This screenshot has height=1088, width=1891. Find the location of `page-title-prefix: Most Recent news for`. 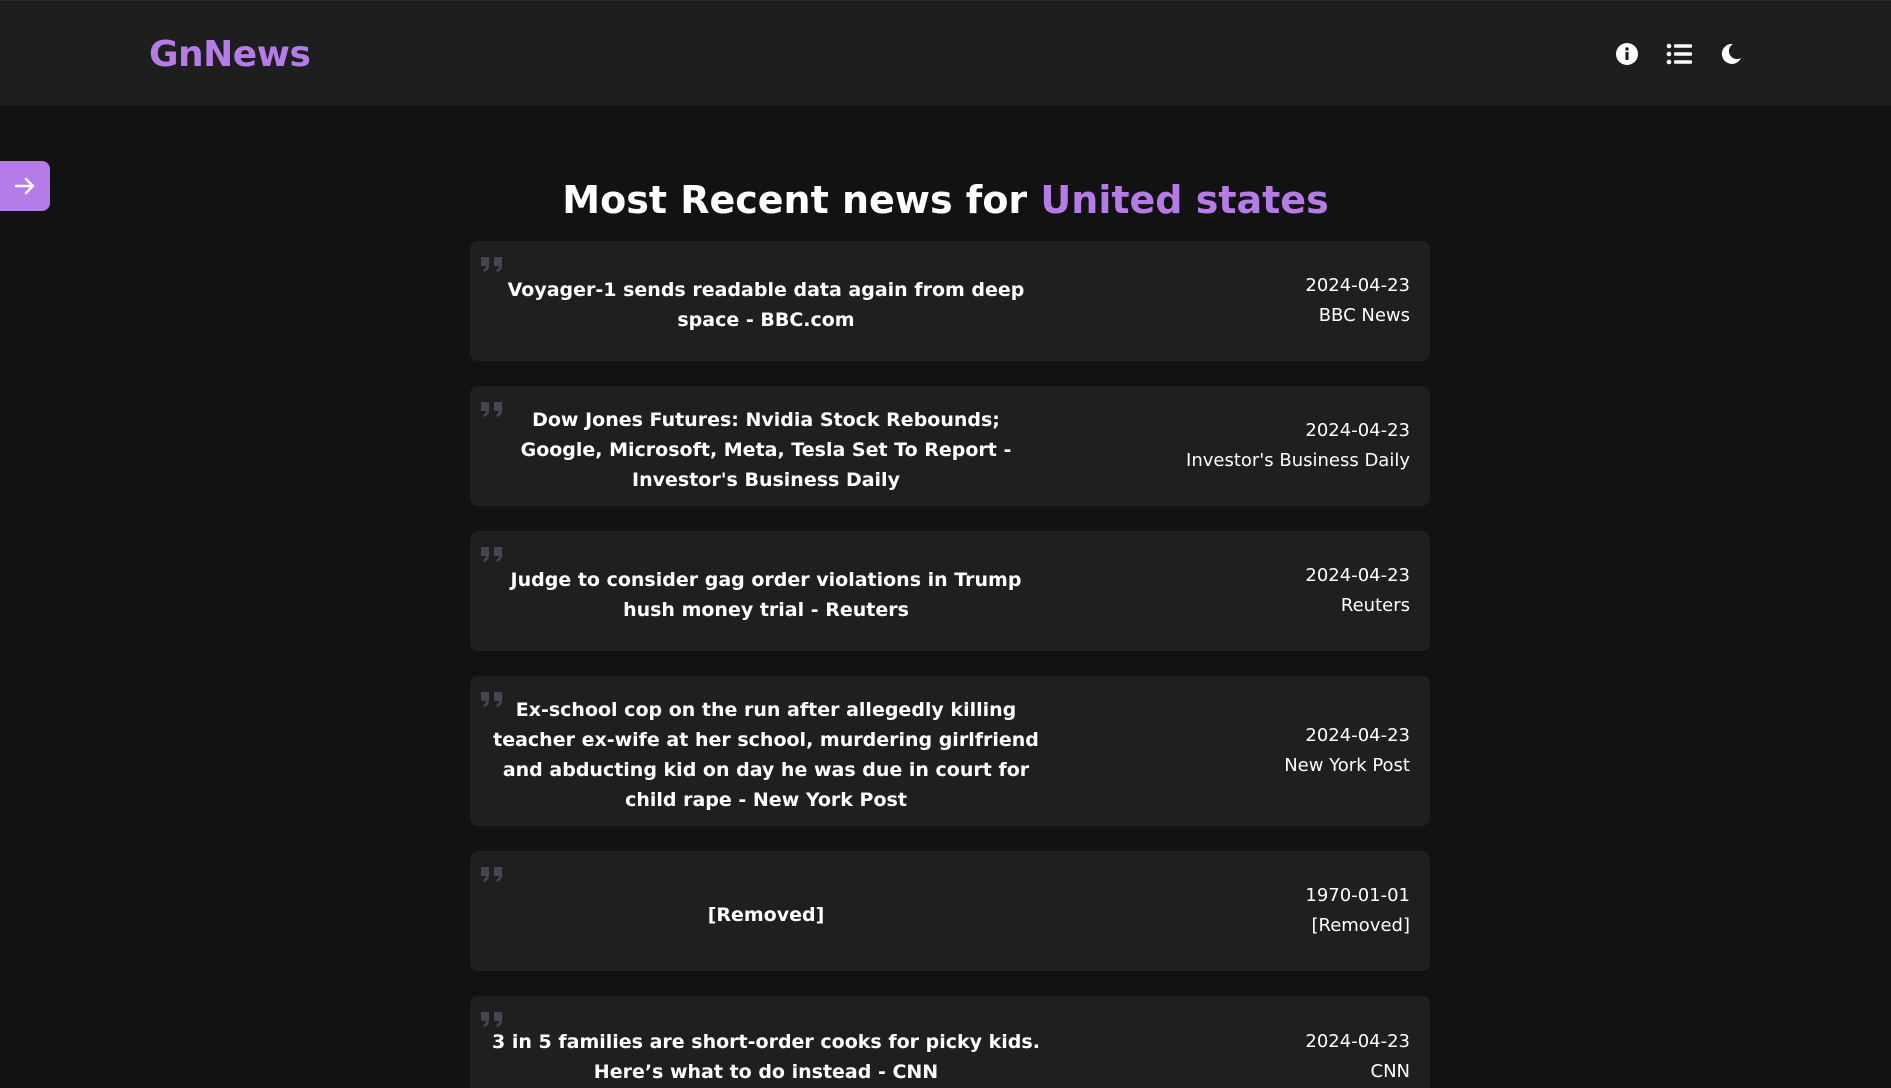

page-title-prefix: Most Recent news for is located at coordinates (795, 200).